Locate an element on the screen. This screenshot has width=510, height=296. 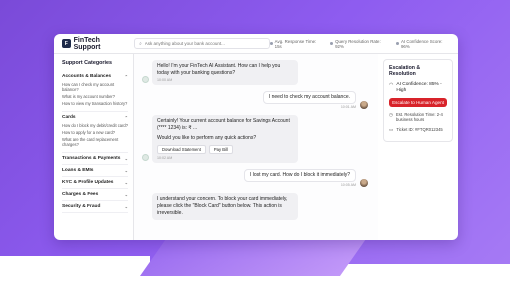
stat-resolution-rate: Query Resolution Rate: 92% is located at coordinates (359, 44).